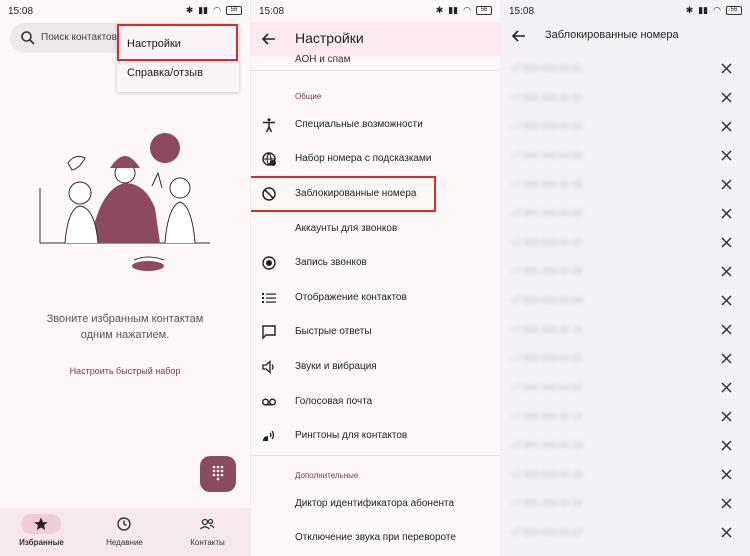 This screenshot has width=750, height=556. What do you see at coordinates (207, 532) in the screenshot?
I see `nav-contacts: Контакты` at bounding box center [207, 532].